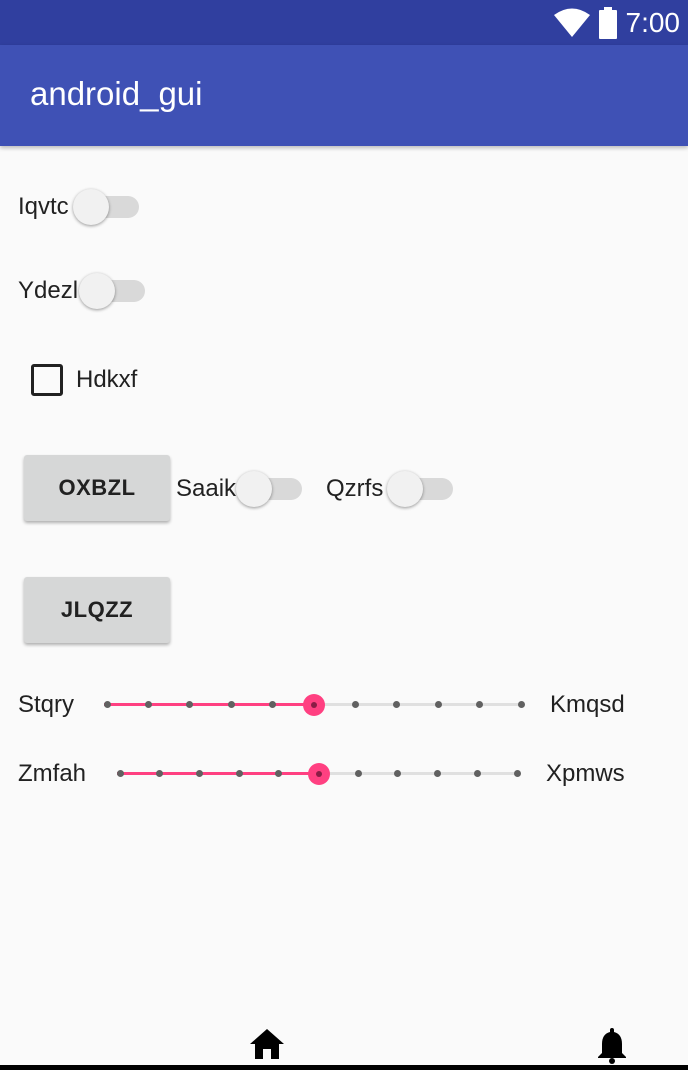  What do you see at coordinates (46, 704) in the screenshot?
I see `slider-left-label-stqry: Stqry` at bounding box center [46, 704].